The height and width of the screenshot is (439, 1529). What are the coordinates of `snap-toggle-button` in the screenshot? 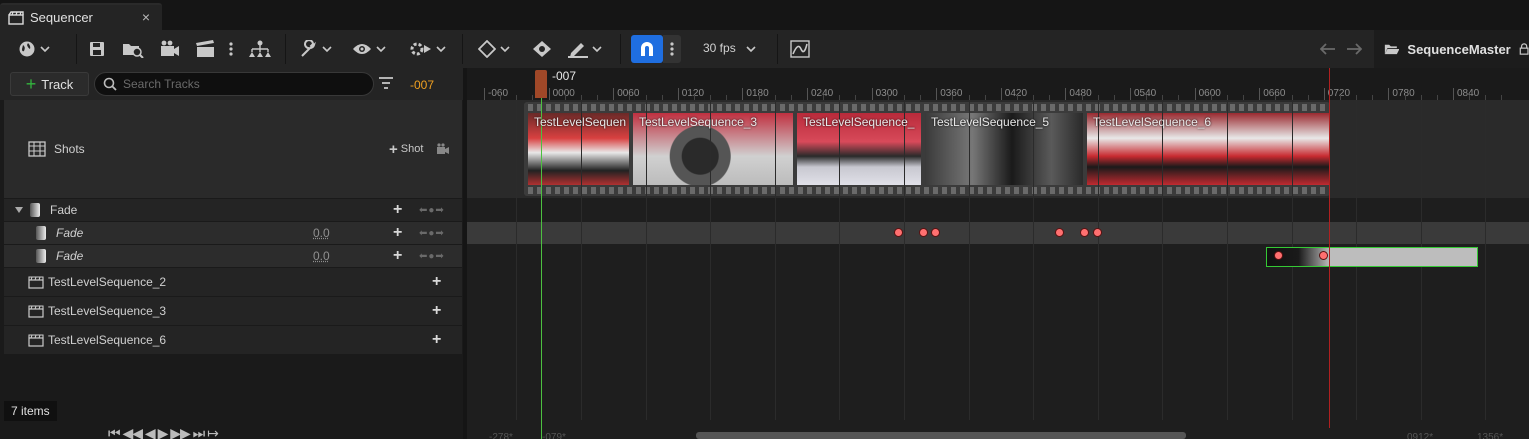 It's located at (647, 49).